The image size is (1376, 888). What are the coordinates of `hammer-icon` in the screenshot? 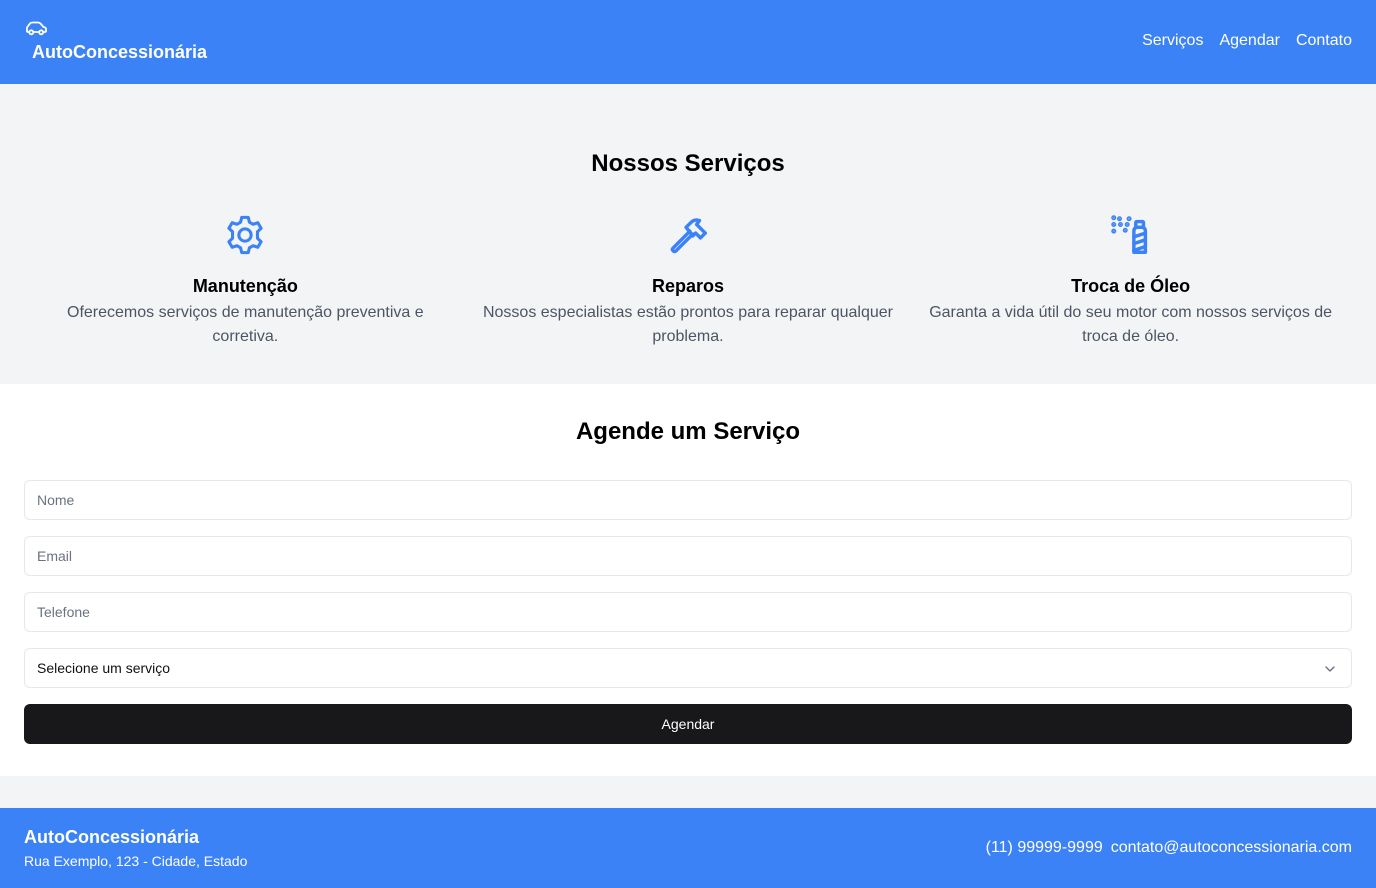 It's located at (688, 236).